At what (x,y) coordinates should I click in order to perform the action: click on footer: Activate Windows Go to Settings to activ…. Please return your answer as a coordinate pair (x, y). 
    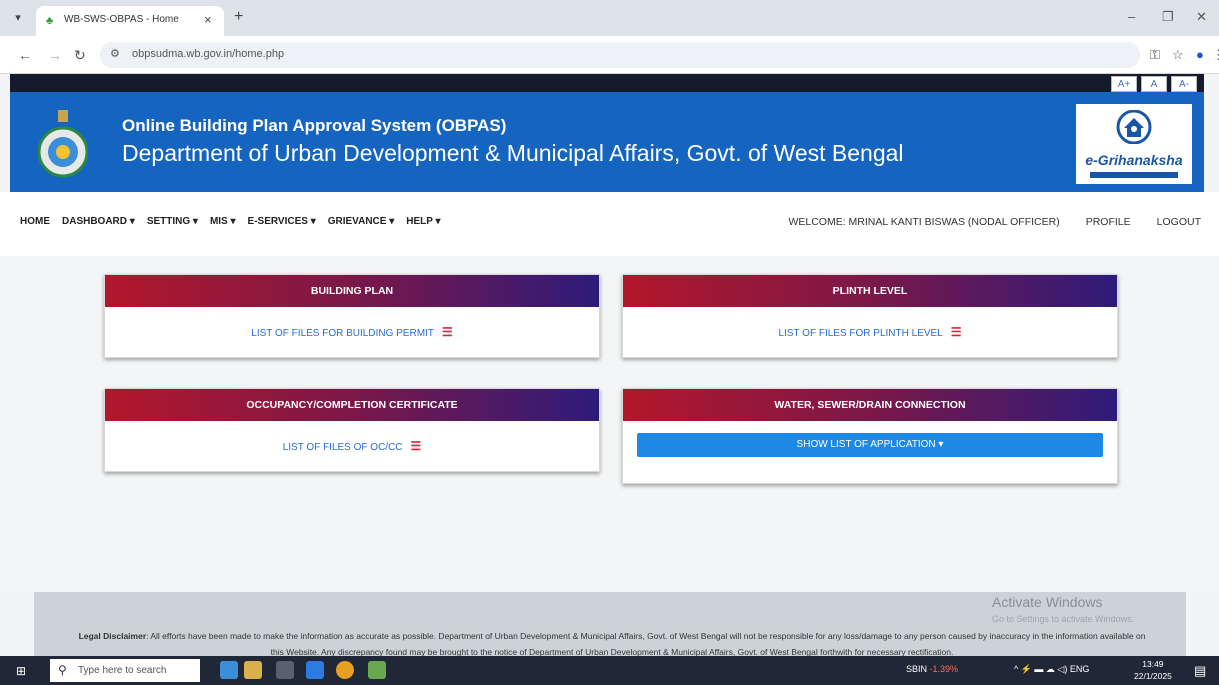
    Looking at the image, I should click on (610, 624).